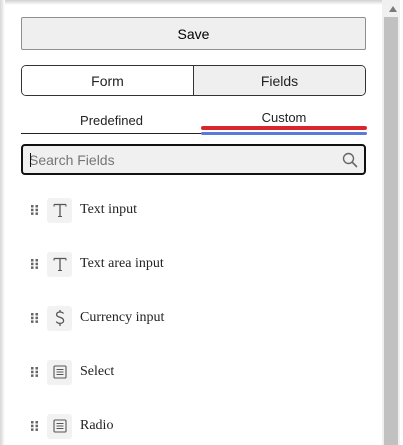 Image resolution: width=403 pixels, height=445 pixels. I want to click on search-box, so click(193, 159).